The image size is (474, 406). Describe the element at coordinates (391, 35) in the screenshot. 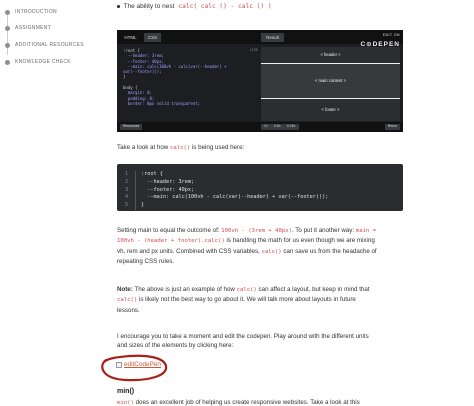

I see `edit-on-label: EDIT ON` at that location.